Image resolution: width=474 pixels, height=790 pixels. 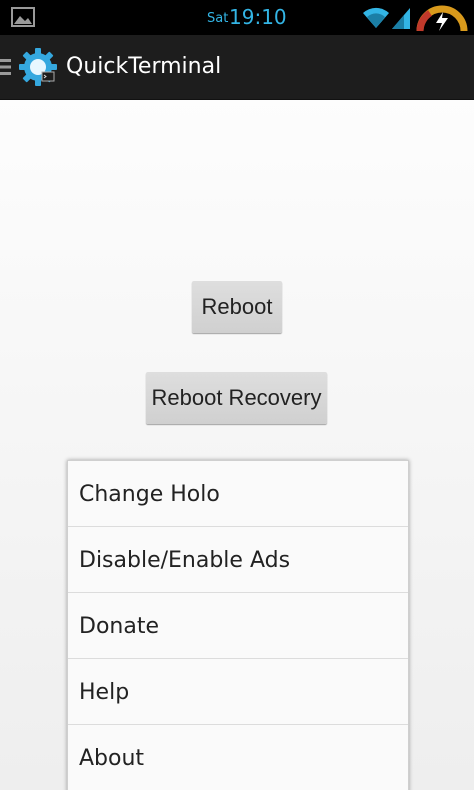 I want to click on cell-signal-icon, so click(x=401, y=18).